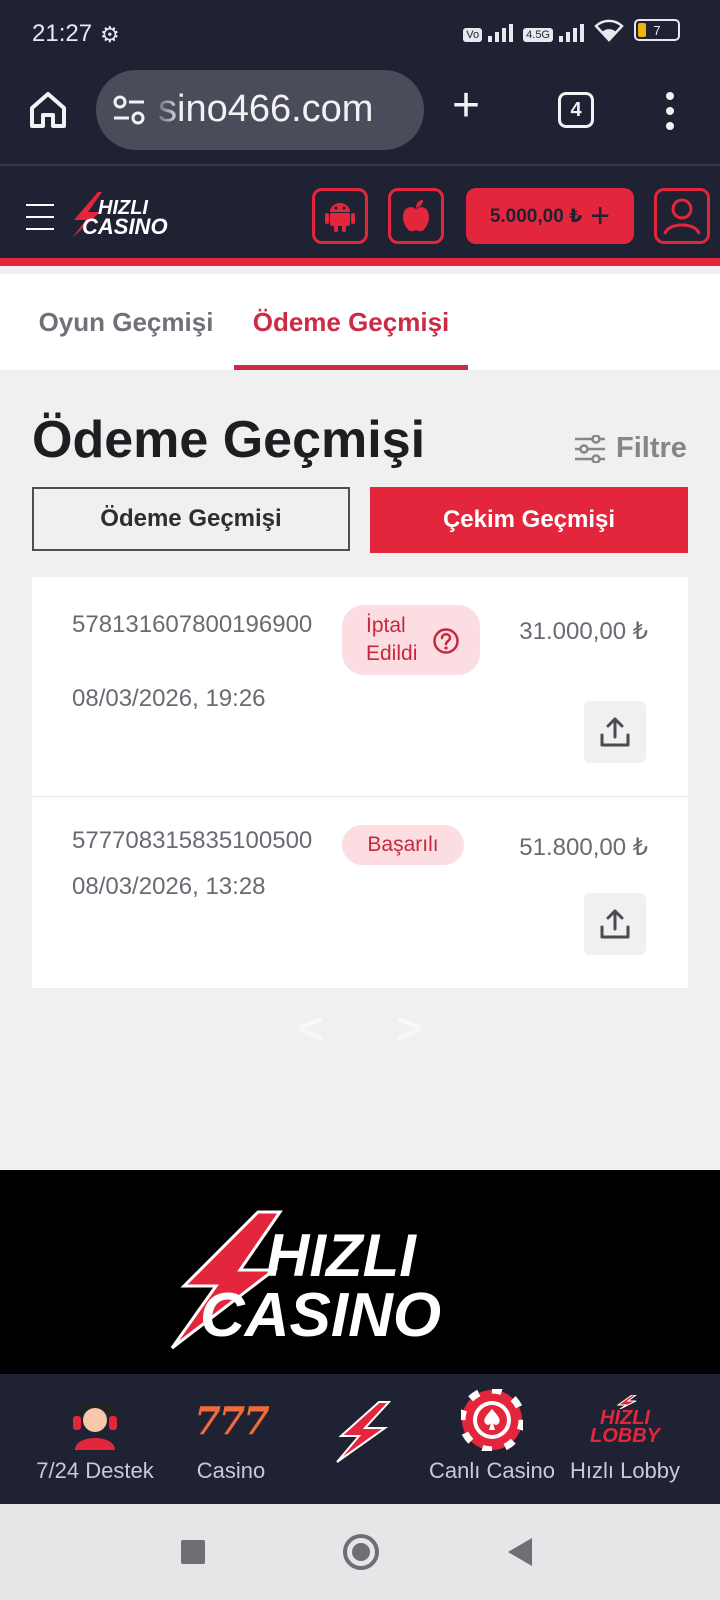  I want to click on nav-item-support: 7/24 Destek, so click(95, 1439).